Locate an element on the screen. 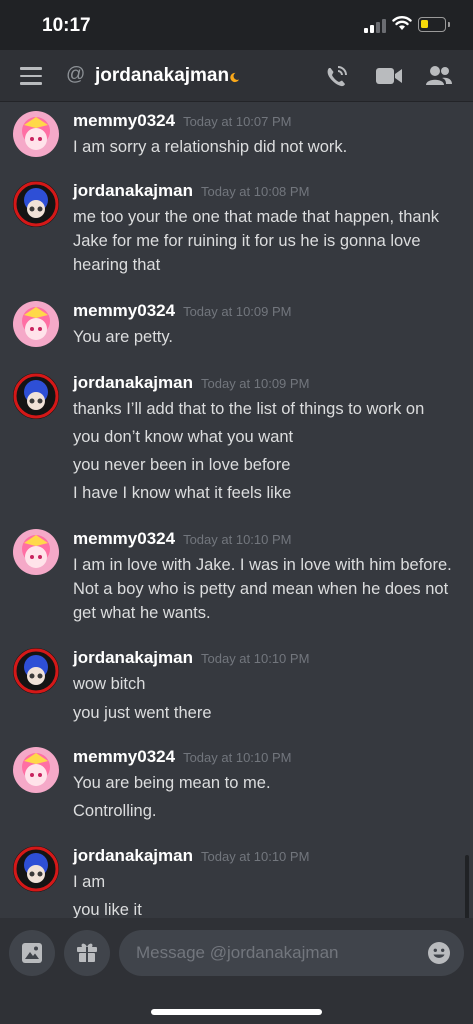  message-username: jordanakajman Today at 10:09 PM is located at coordinates (191, 383).